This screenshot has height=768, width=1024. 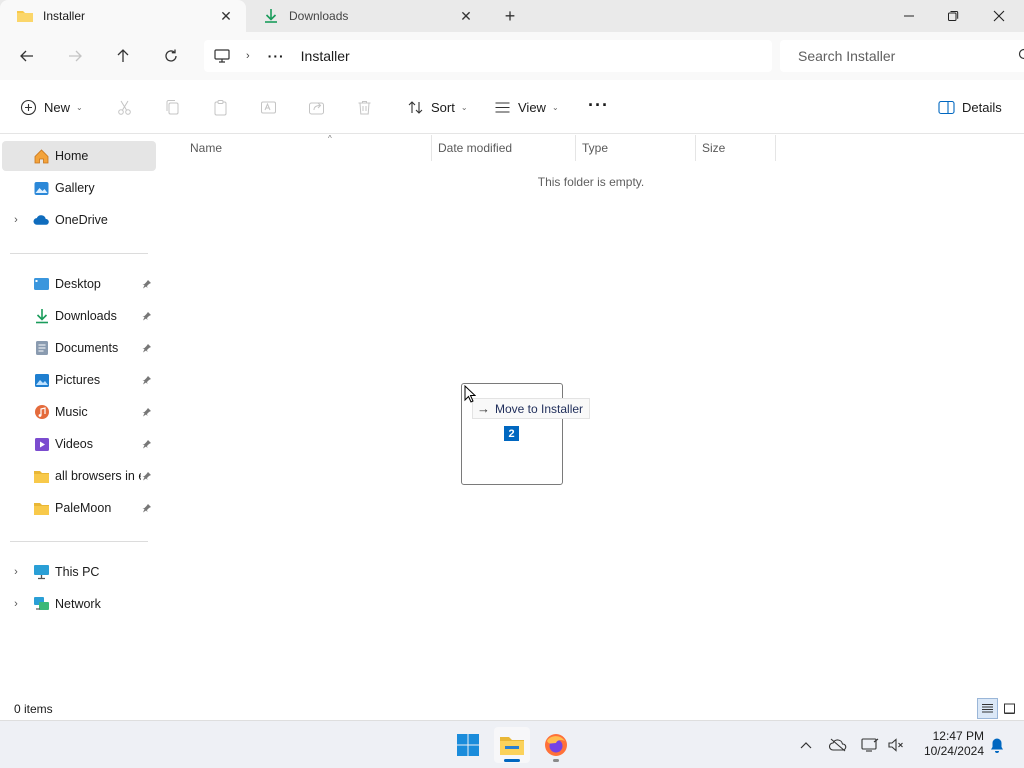 I want to click on details-pane-button: Details, so click(x=970, y=107).